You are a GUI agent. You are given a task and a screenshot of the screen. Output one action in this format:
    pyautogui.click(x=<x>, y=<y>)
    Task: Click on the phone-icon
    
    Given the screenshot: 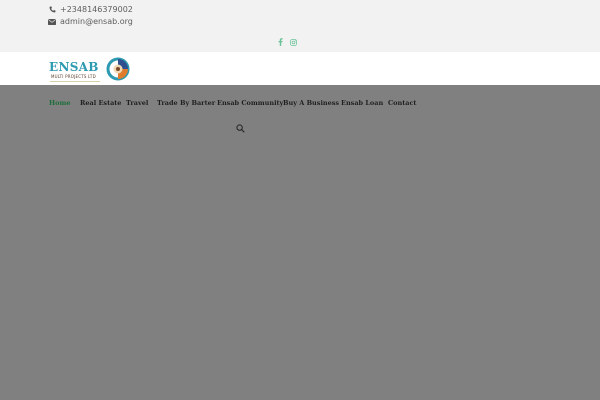 What is the action you would take?
    pyautogui.click(x=52, y=10)
    